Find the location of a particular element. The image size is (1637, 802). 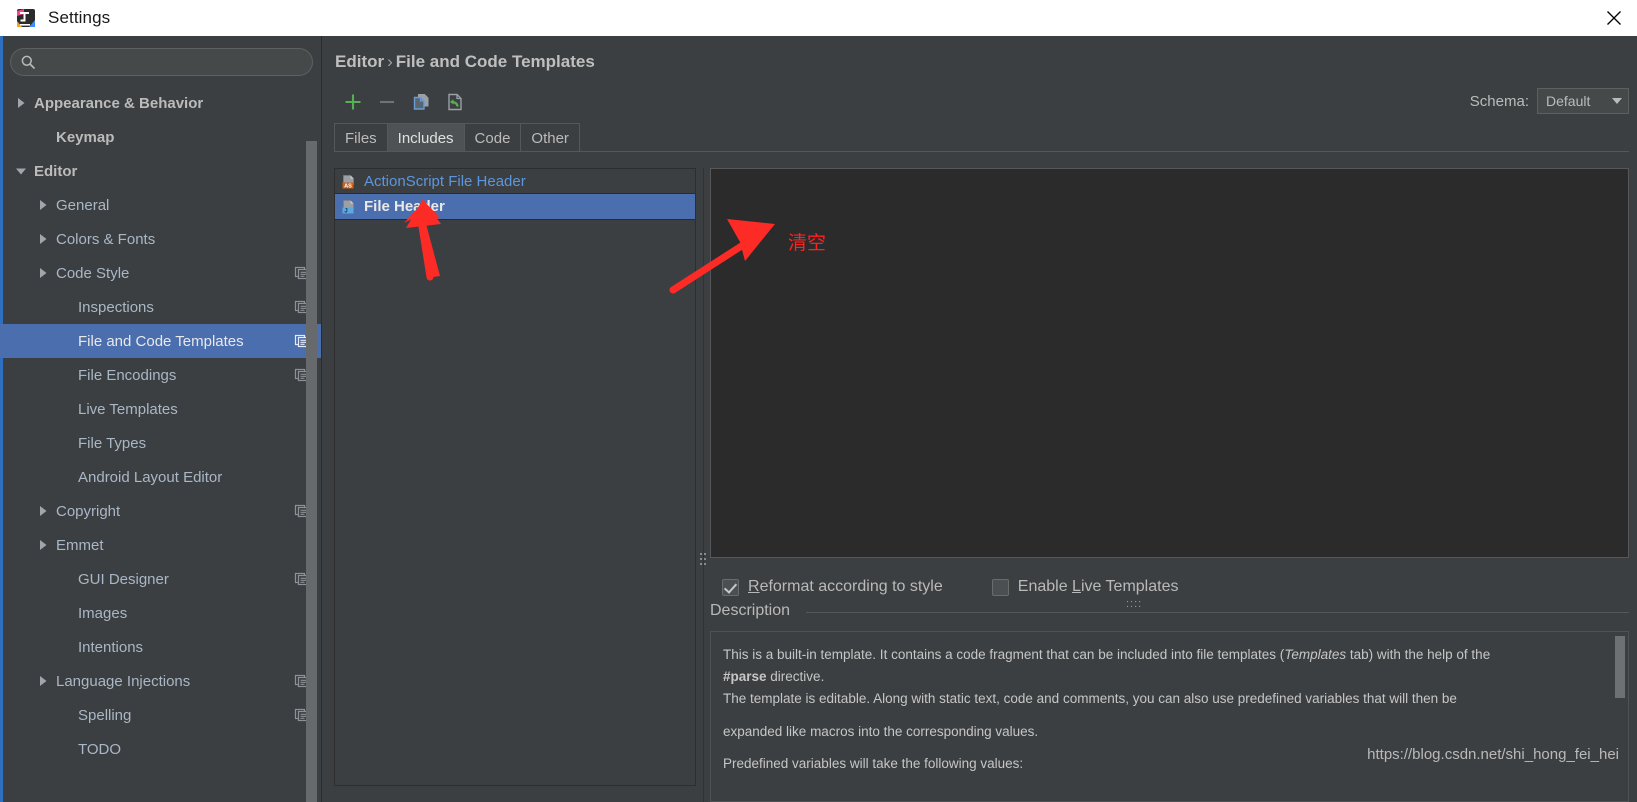

sidebar-item-label: Colors & Fonts is located at coordinates (106, 239).